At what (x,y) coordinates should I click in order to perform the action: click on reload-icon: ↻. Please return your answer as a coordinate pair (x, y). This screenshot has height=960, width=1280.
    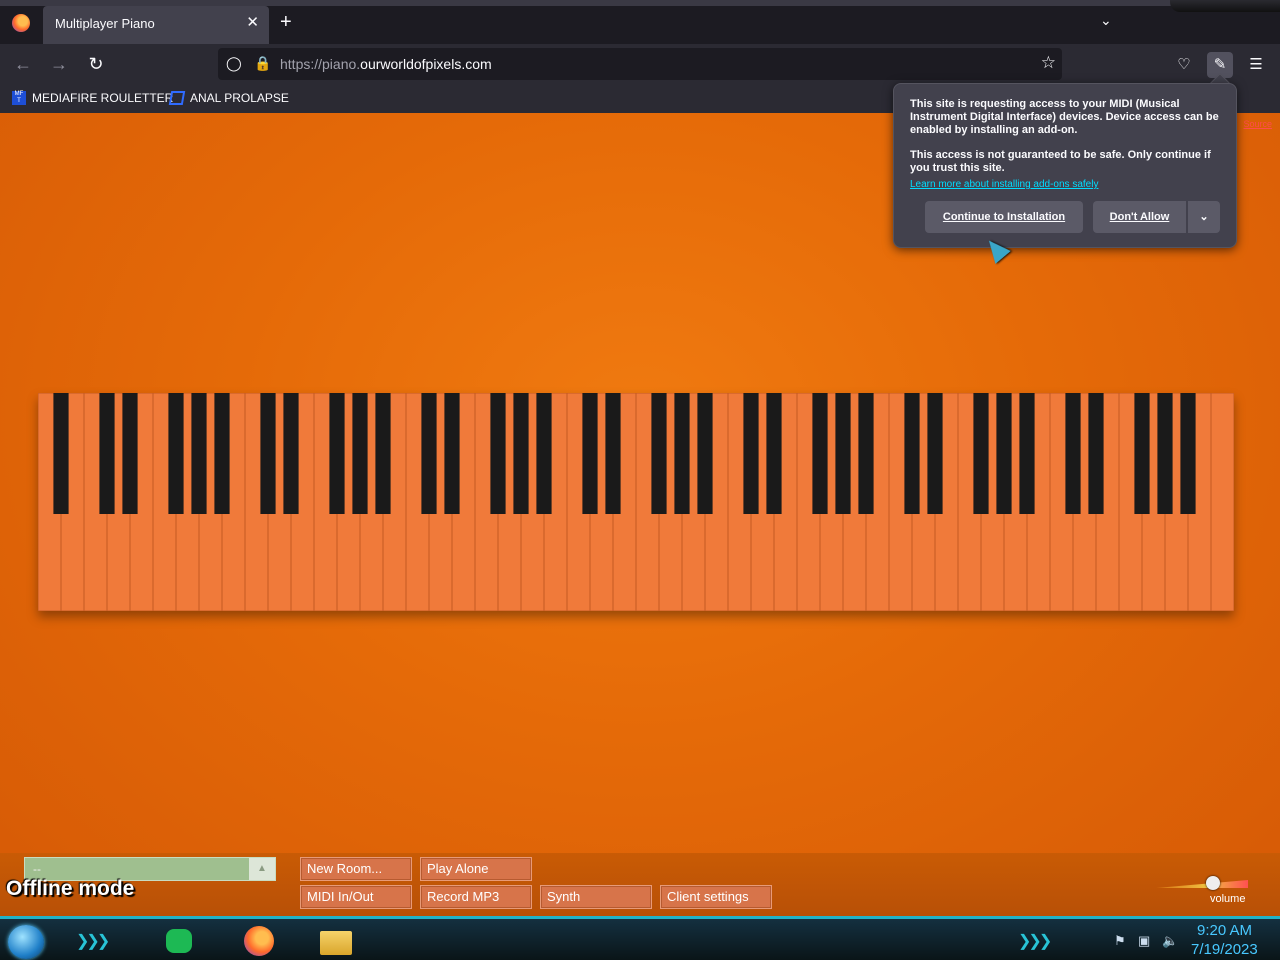
    Looking at the image, I should click on (96, 65).